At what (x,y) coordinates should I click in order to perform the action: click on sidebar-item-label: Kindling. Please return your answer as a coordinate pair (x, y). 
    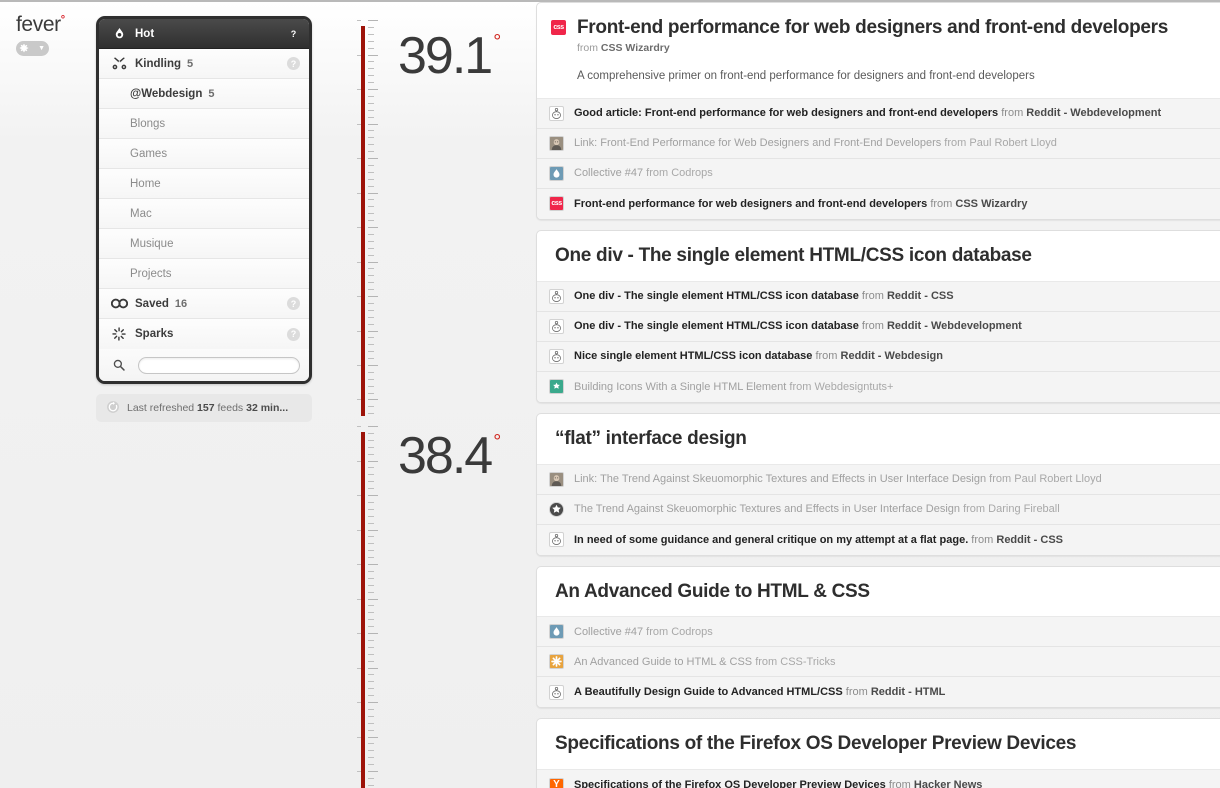
    Looking at the image, I should click on (158, 63).